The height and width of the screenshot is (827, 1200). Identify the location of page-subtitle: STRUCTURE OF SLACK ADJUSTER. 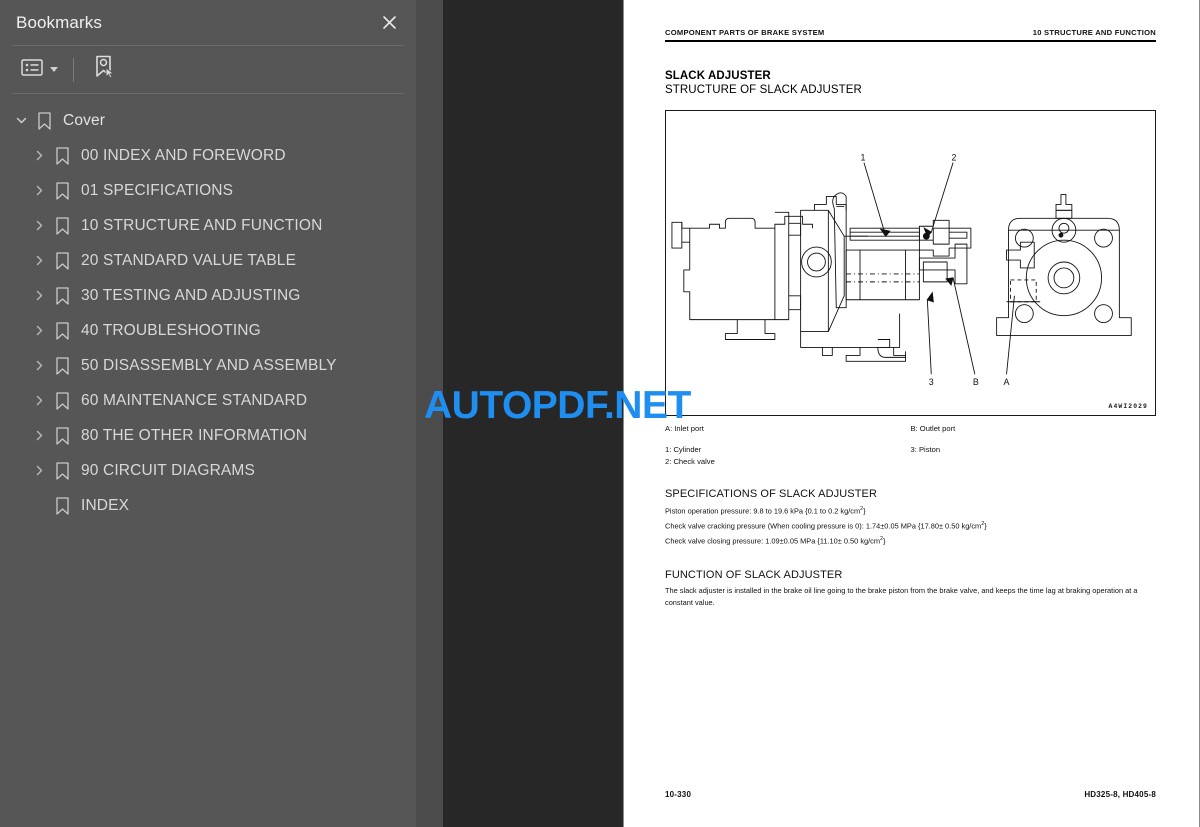
(763, 90).